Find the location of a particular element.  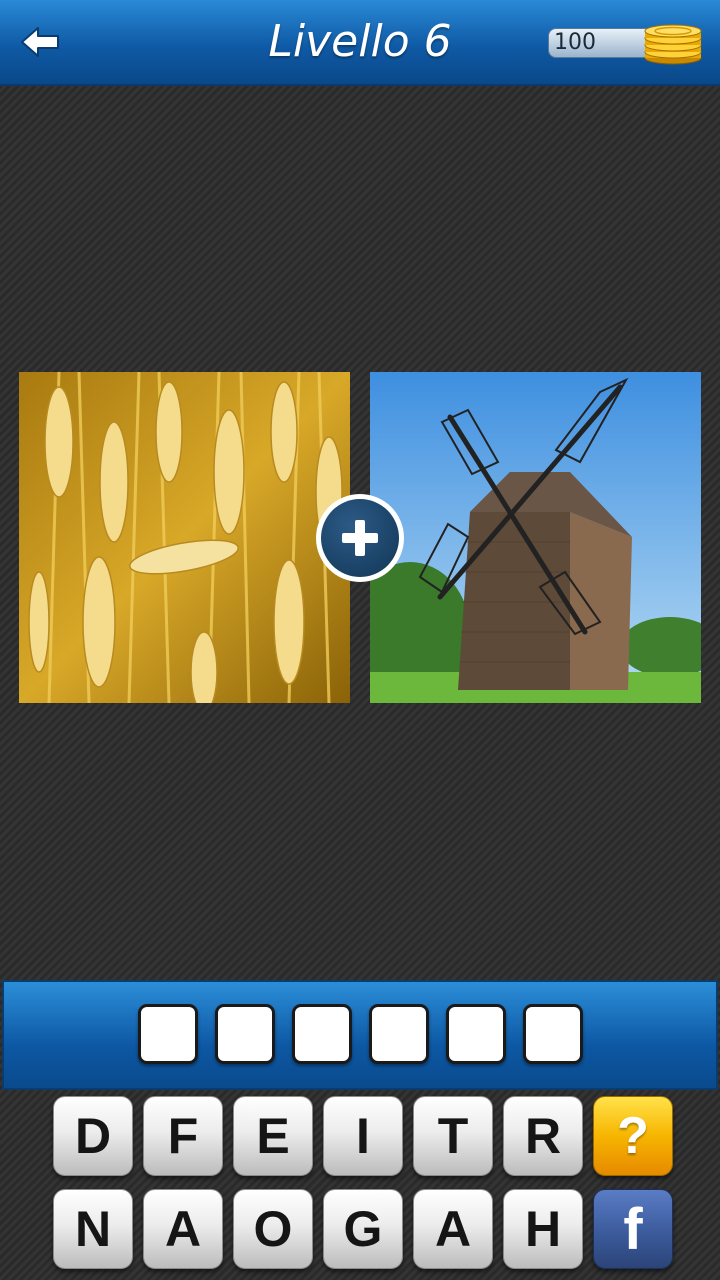

back-button is located at coordinates (40, 42).